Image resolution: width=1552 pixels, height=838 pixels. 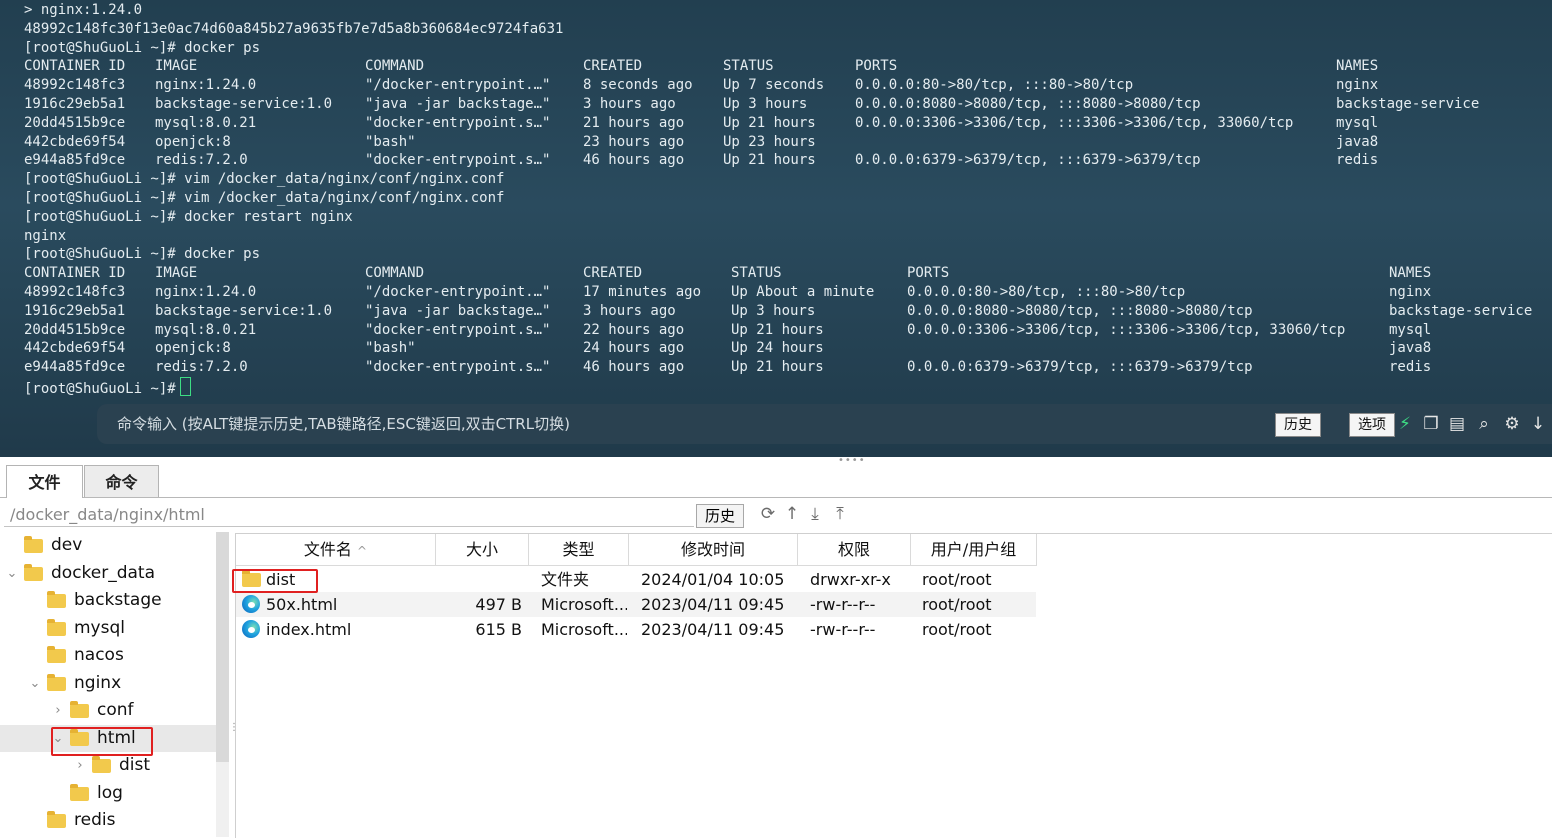 What do you see at coordinates (108, 793) in the screenshot?
I see `tree-item-log: log` at bounding box center [108, 793].